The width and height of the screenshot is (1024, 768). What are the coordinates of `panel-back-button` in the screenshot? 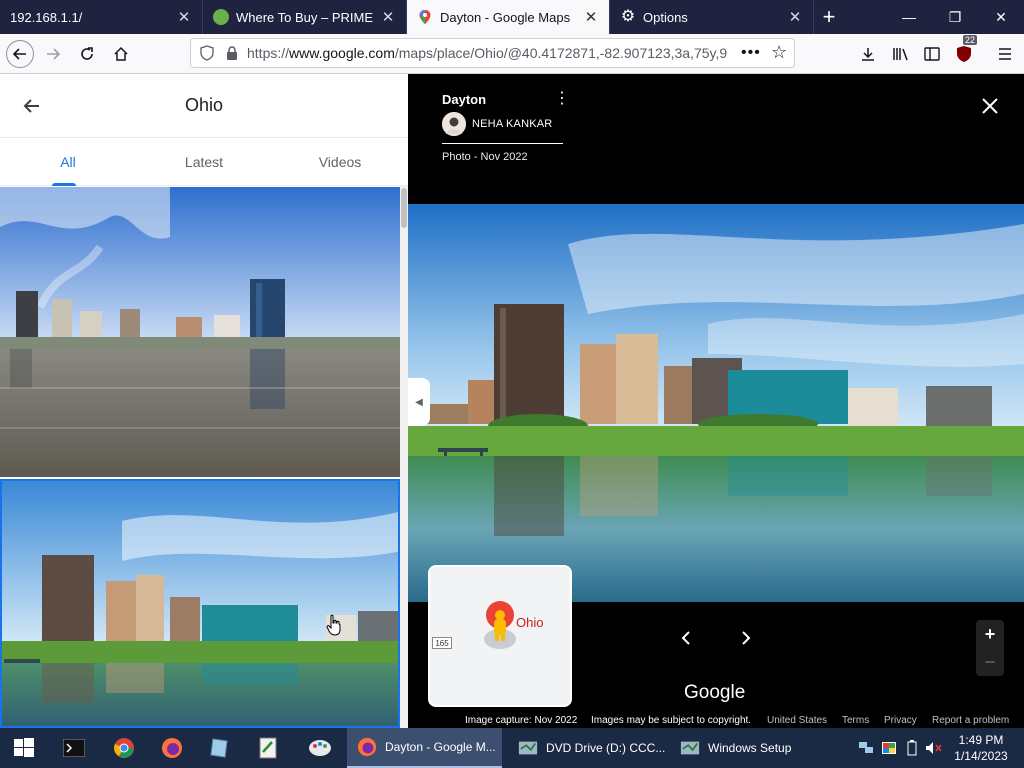 It's located at (32, 106).